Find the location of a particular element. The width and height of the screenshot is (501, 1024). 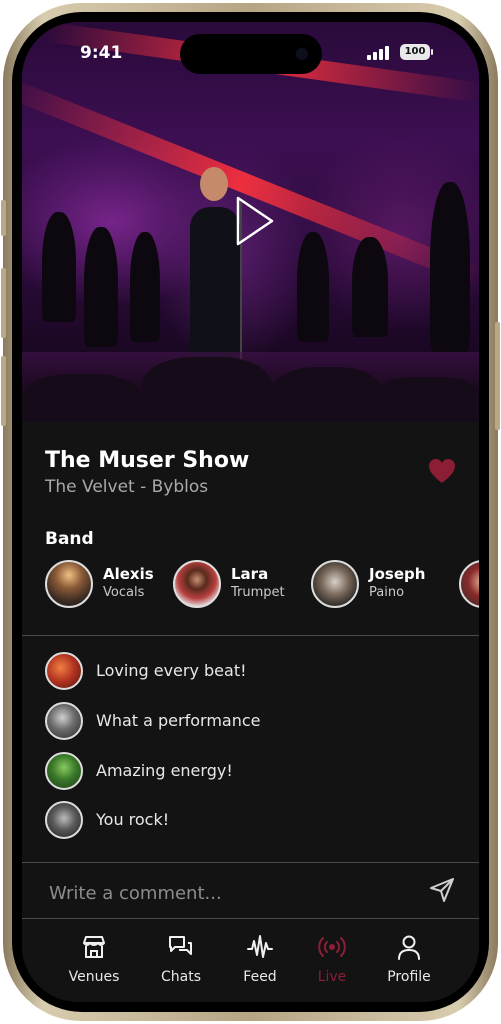

singer-head is located at coordinates (214, 184).